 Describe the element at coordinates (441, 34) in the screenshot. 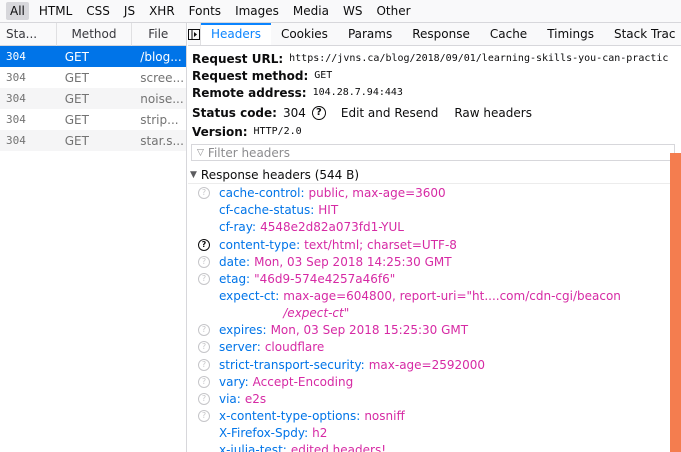

I see `tab-response: Response` at that location.